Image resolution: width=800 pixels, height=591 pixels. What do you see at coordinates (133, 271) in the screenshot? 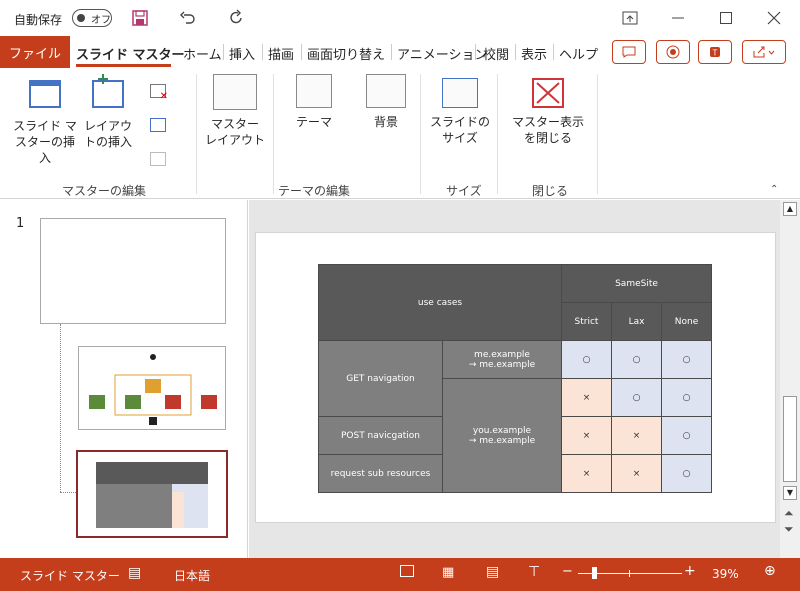
I see `master-thumbnail` at bounding box center [133, 271].